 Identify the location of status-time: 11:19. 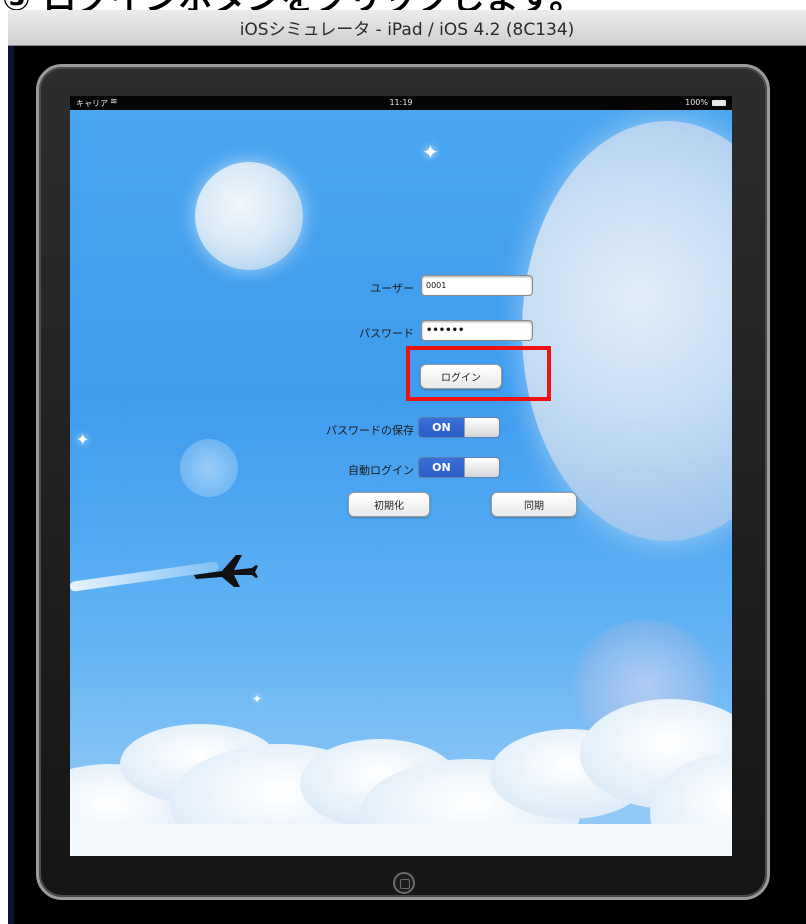
(401, 102).